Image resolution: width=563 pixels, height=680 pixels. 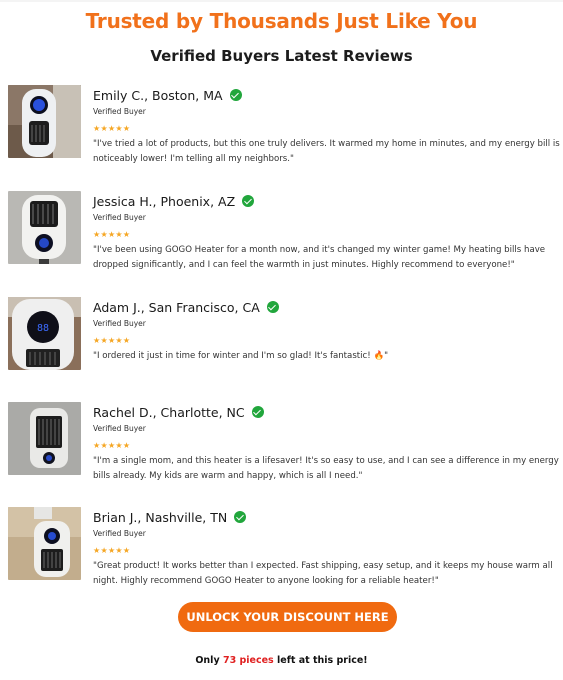 What do you see at coordinates (320, 660) in the screenshot?
I see `stock-suffix: left at this price!` at bounding box center [320, 660].